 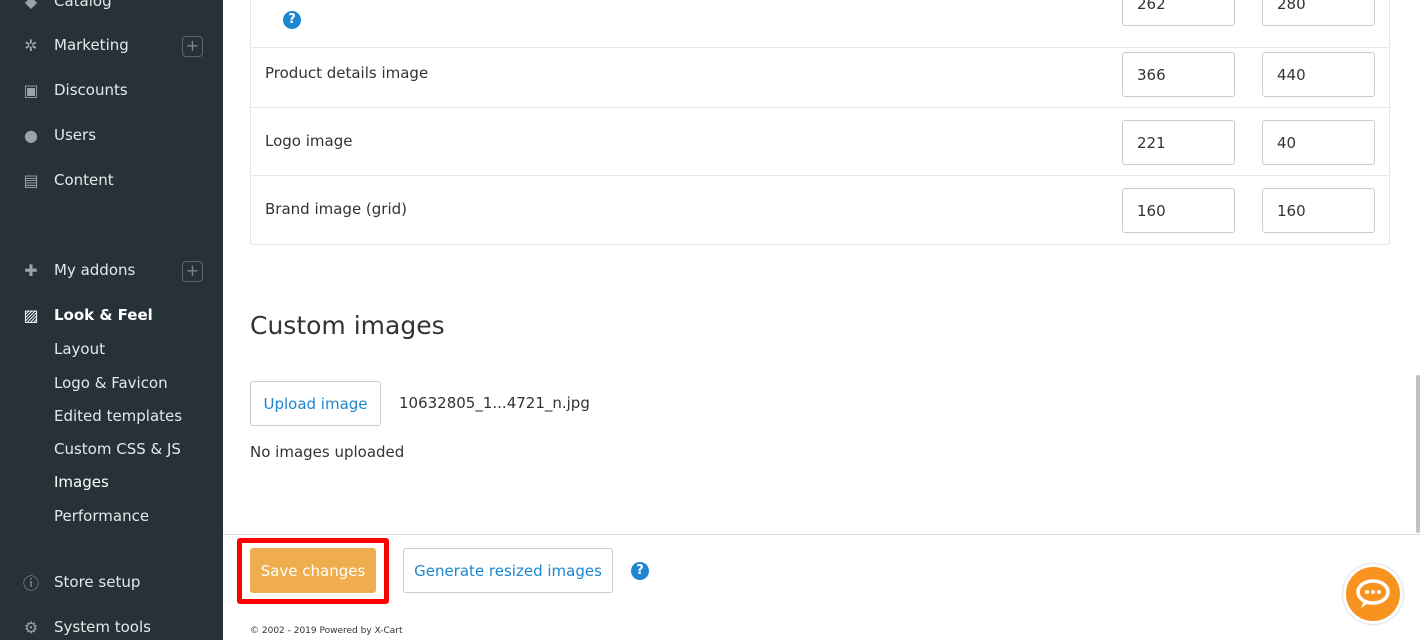 What do you see at coordinates (820, 142) in the screenshot?
I see `table-row: Logo image` at bounding box center [820, 142].